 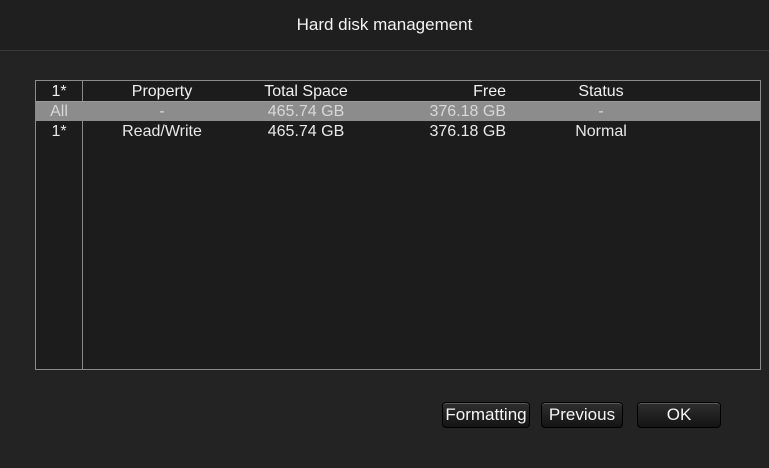 I want to click on table-header: 1* Property Total Space Free Status, so click(x=398, y=92).